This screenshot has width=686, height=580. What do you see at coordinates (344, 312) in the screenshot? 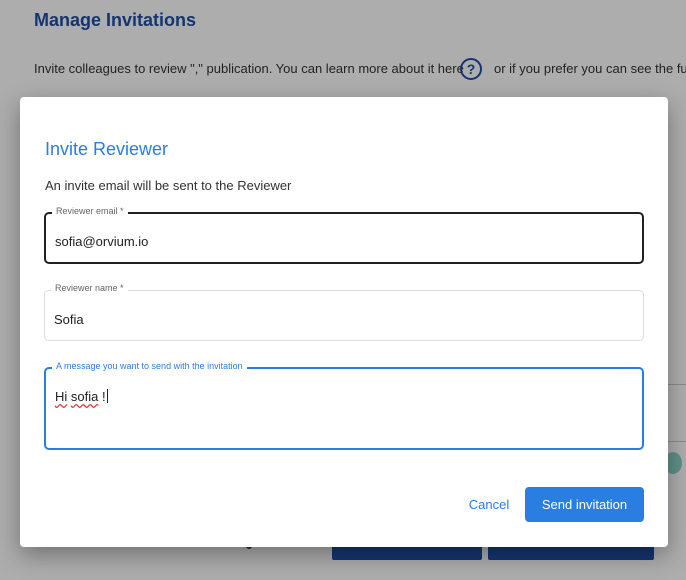
I see `reviewer-name-field: Reviewer name * Sofia` at bounding box center [344, 312].